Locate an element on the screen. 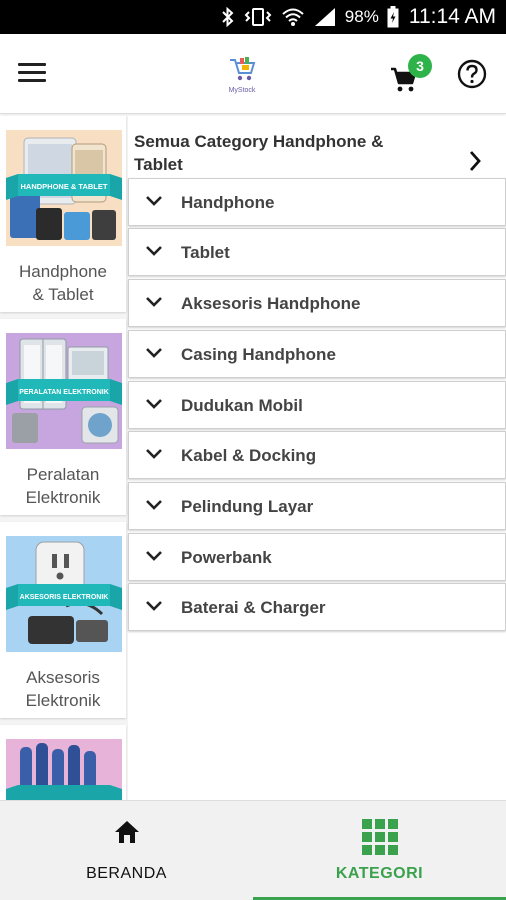  subcategory-label: Baterai & Charger is located at coordinates (253, 607).